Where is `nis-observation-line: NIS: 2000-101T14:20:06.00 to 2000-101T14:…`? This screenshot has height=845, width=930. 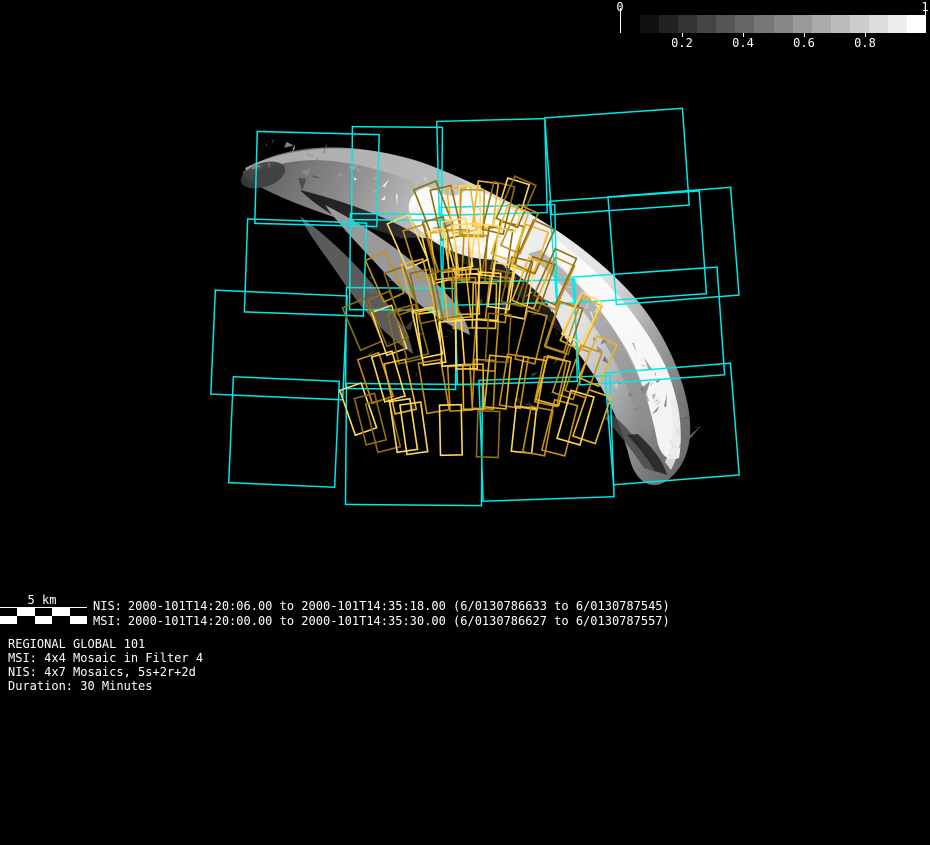
nis-observation-line: NIS: 2000-101T14:20:06.00 to 2000-101T14:… is located at coordinates (381, 606).